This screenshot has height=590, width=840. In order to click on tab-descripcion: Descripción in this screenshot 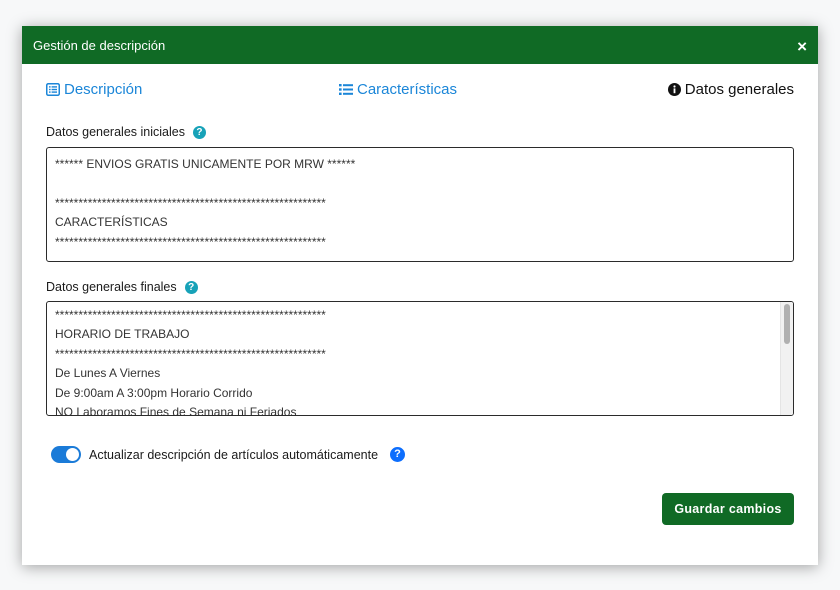, I will do `click(94, 89)`.